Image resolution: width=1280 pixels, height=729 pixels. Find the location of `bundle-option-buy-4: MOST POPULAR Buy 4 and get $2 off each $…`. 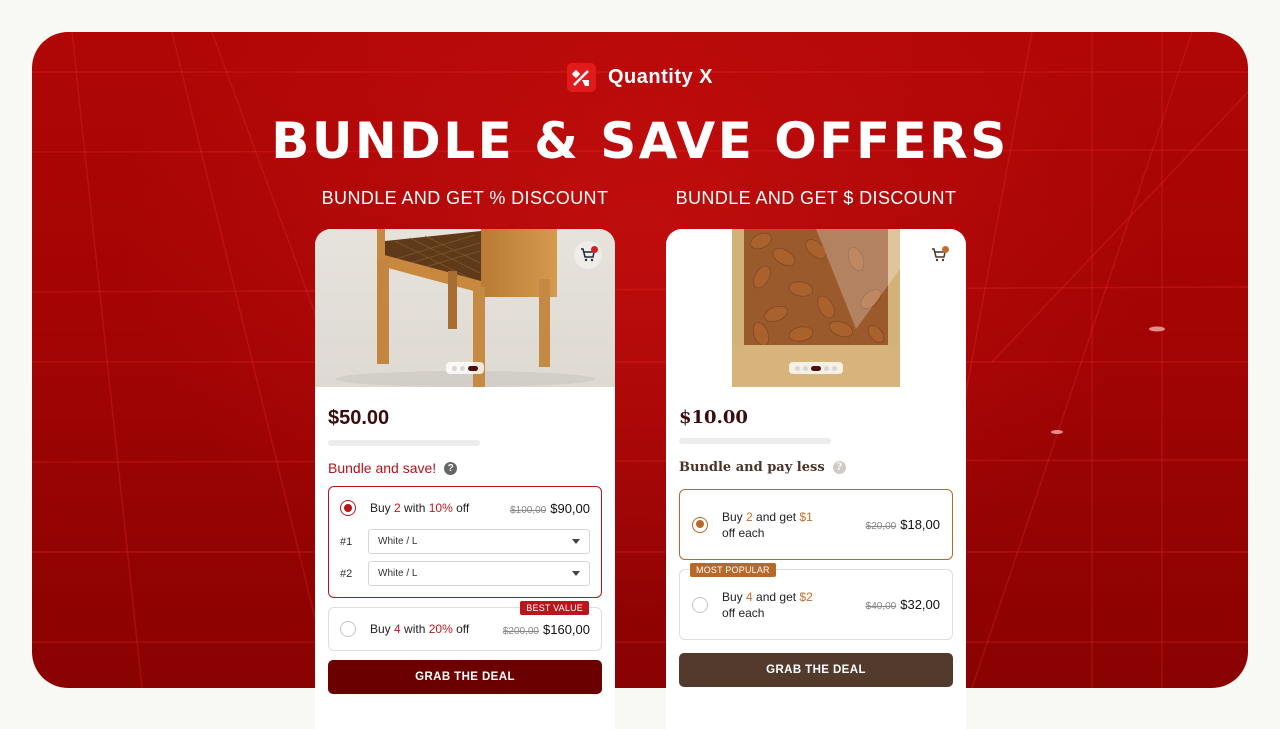

bundle-option-buy-4: MOST POPULAR Buy 4 and get $2 off each $… is located at coordinates (816, 601).